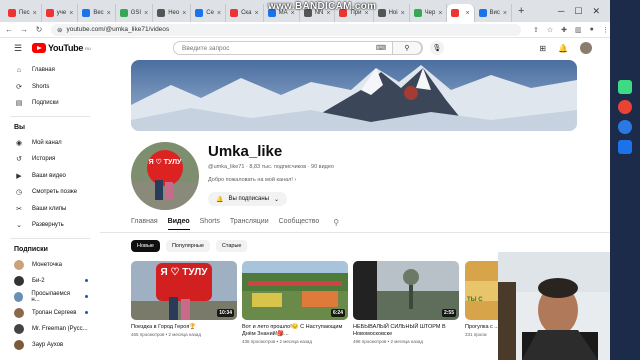  What do you see at coordinates (209, 13) in the screenshot?
I see `browser-tab: Се ×` at bounding box center [209, 13].